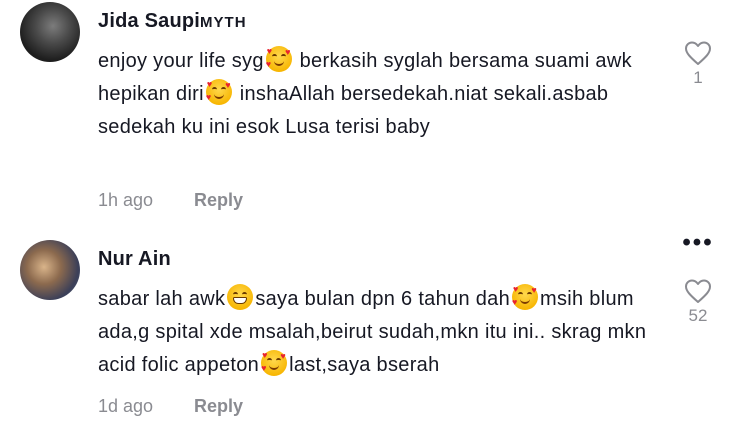  I want to click on comment-username: Jida SaupiMYTH, so click(172, 21).